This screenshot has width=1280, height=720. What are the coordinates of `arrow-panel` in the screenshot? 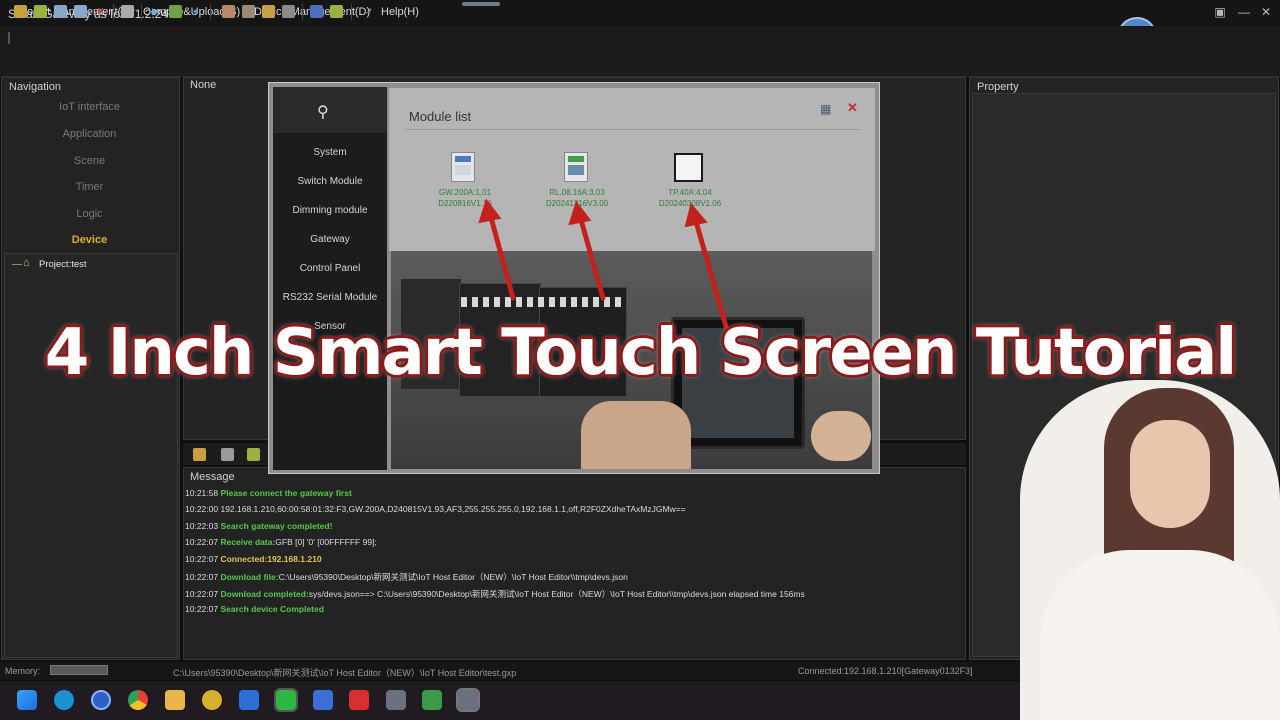 It's located at (711, 274).